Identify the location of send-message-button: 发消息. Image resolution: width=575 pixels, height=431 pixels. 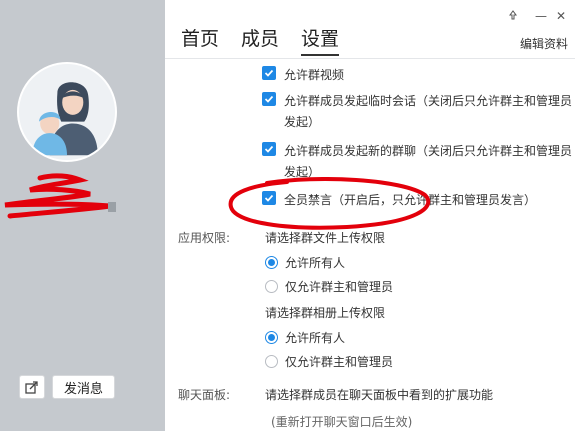
(83, 387).